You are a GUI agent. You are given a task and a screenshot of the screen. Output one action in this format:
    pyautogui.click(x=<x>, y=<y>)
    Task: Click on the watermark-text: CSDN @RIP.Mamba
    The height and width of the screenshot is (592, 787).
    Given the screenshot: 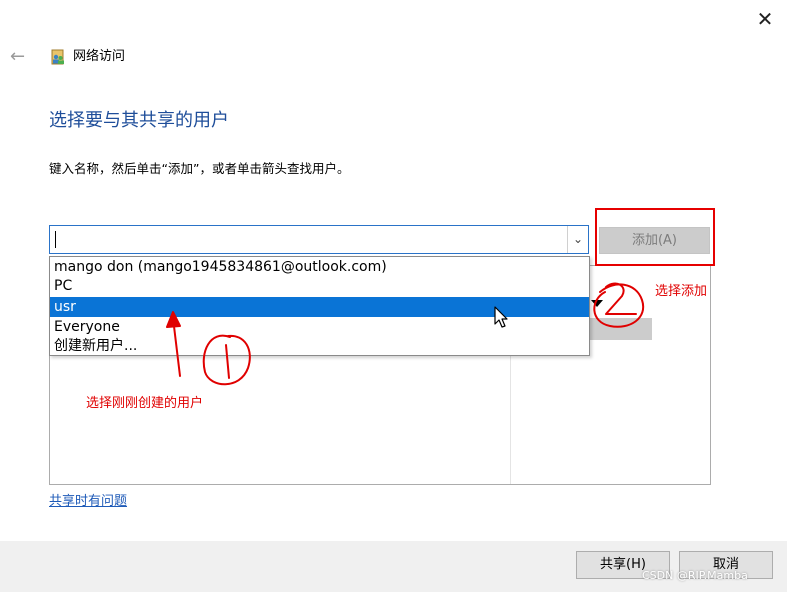 What is the action you would take?
    pyautogui.click(x=695, y=575)
    